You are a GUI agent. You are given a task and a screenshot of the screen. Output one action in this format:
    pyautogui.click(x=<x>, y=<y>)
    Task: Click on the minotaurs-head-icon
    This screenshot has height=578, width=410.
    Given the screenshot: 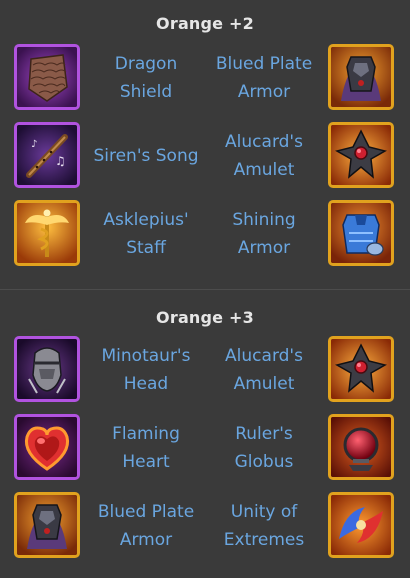 What is the action you would take?
    pyautogui.click(x=47, y=369)
    